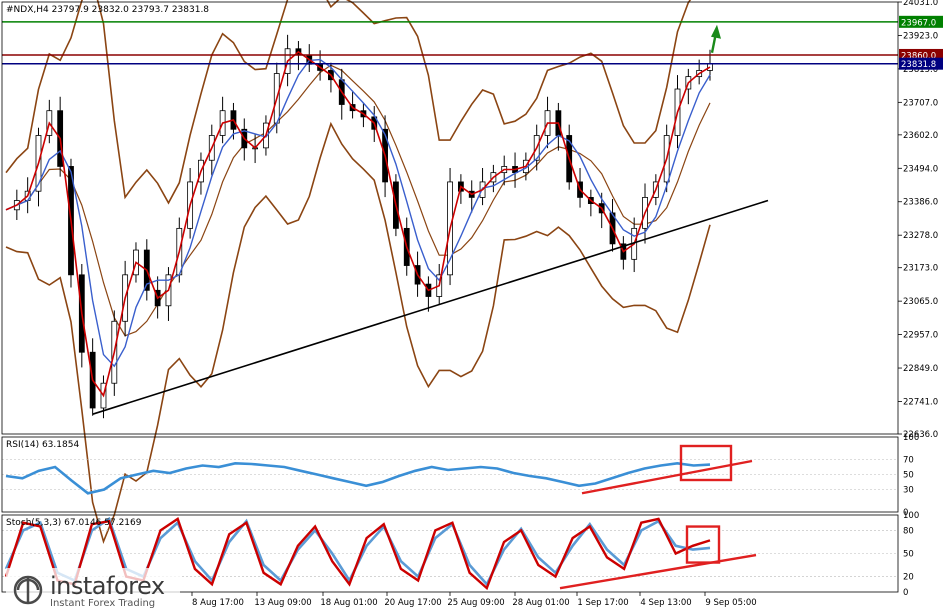 The image size is (945, 614). Describe the element at coordinates (42, 445) in the screenshot. I see `rsi-title: RSI(14) 63.1854` at that location.